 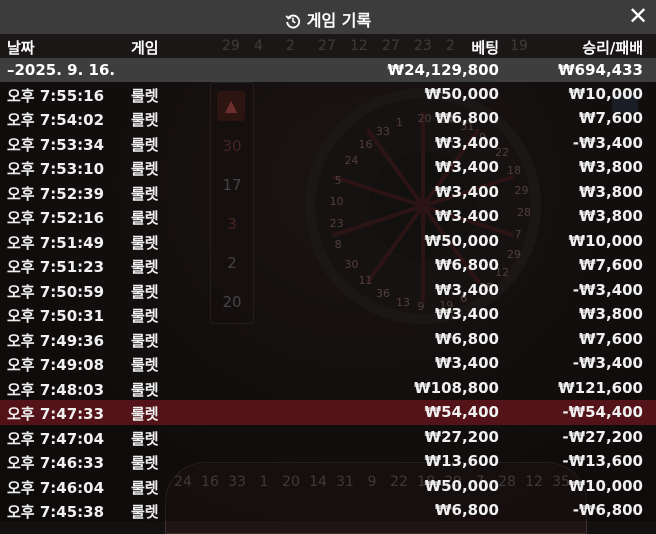 What do you see at coordinates (600, 70) in the screenshot?
I see `date-group-total-result: ₩694,433` at bounding box center [600, 70].